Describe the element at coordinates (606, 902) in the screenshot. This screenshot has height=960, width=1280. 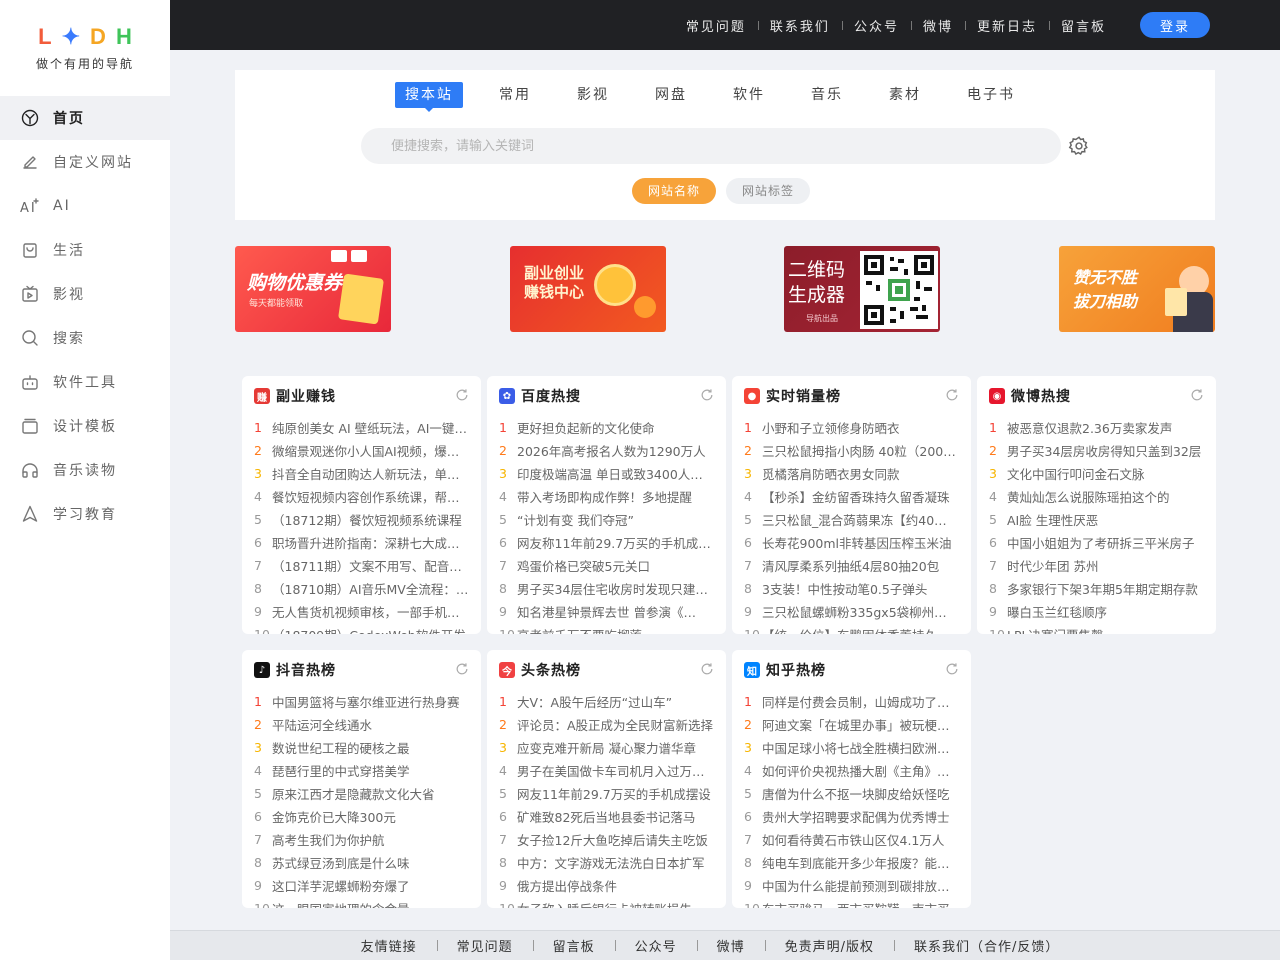
I see `list-item: 10女子称入睡后银行卡被转账损失` at that location.